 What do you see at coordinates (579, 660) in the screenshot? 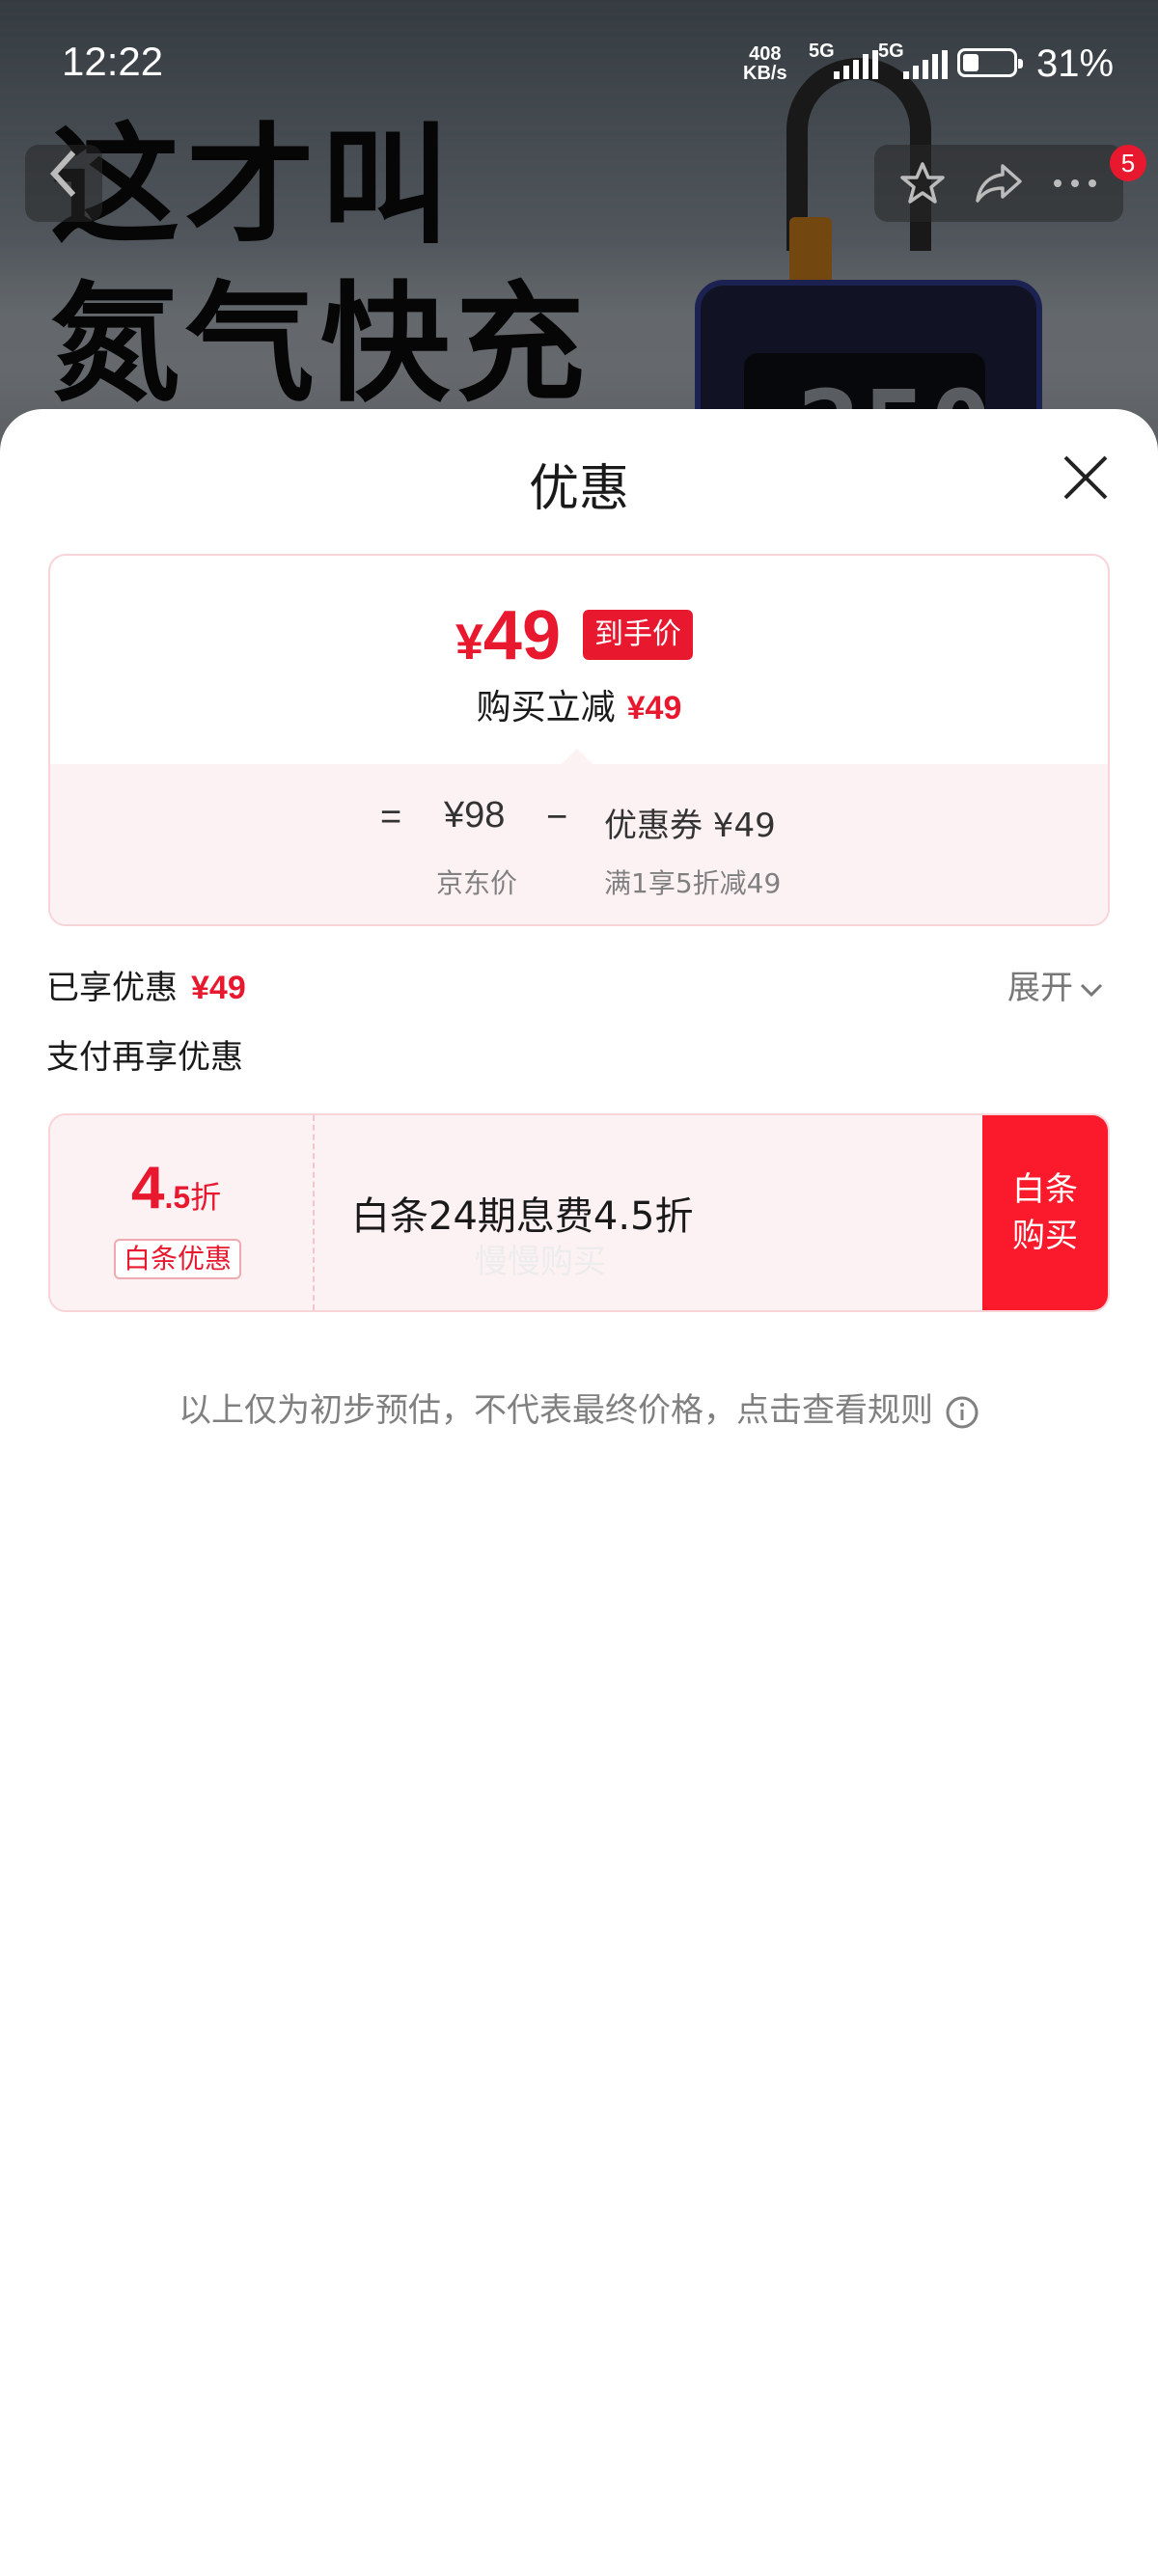
I see `final-price-section: ¥49 到手价 购买立减 ¥49` at bounding box center [579, 660].